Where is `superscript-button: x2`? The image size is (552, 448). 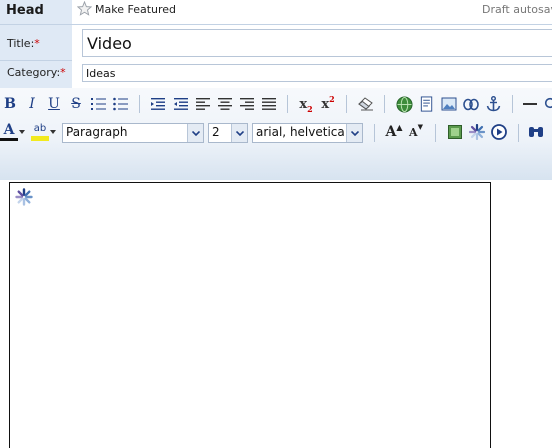 superscript-button: x2 is located at coordinates (328, 104).